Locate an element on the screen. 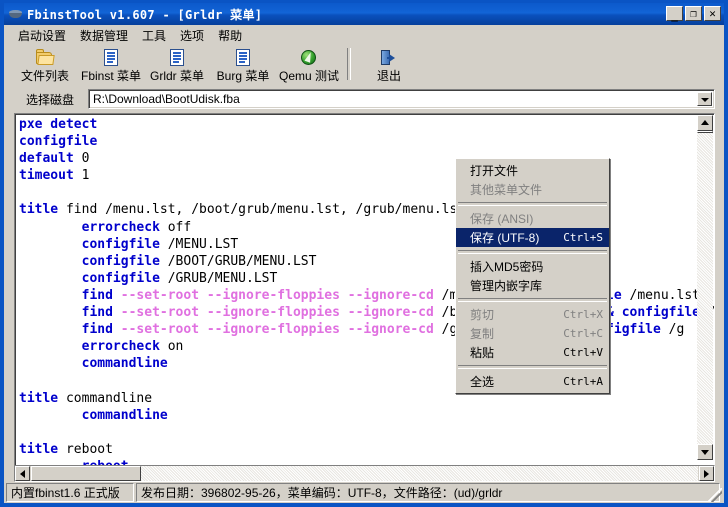 The height and width of the screenshot is (507, 728). scroll-up-button is located at coordinates (705, 123).